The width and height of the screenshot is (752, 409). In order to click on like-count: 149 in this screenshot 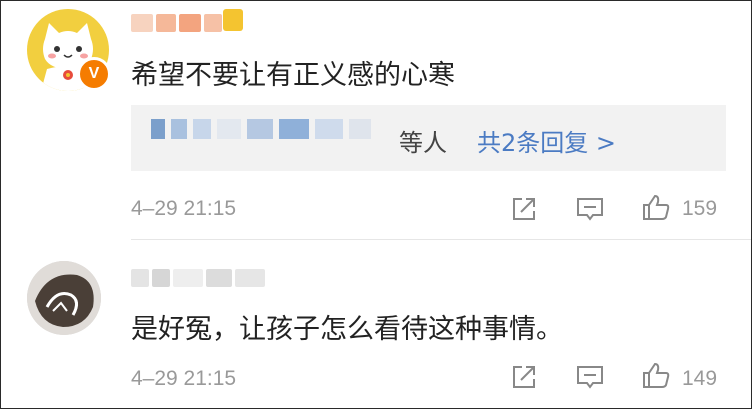, I will do `click(700, 378)`.